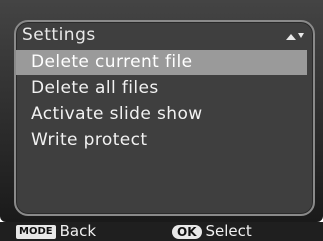  I want to click on mode-key-icon: MODE, so click(36, 231).